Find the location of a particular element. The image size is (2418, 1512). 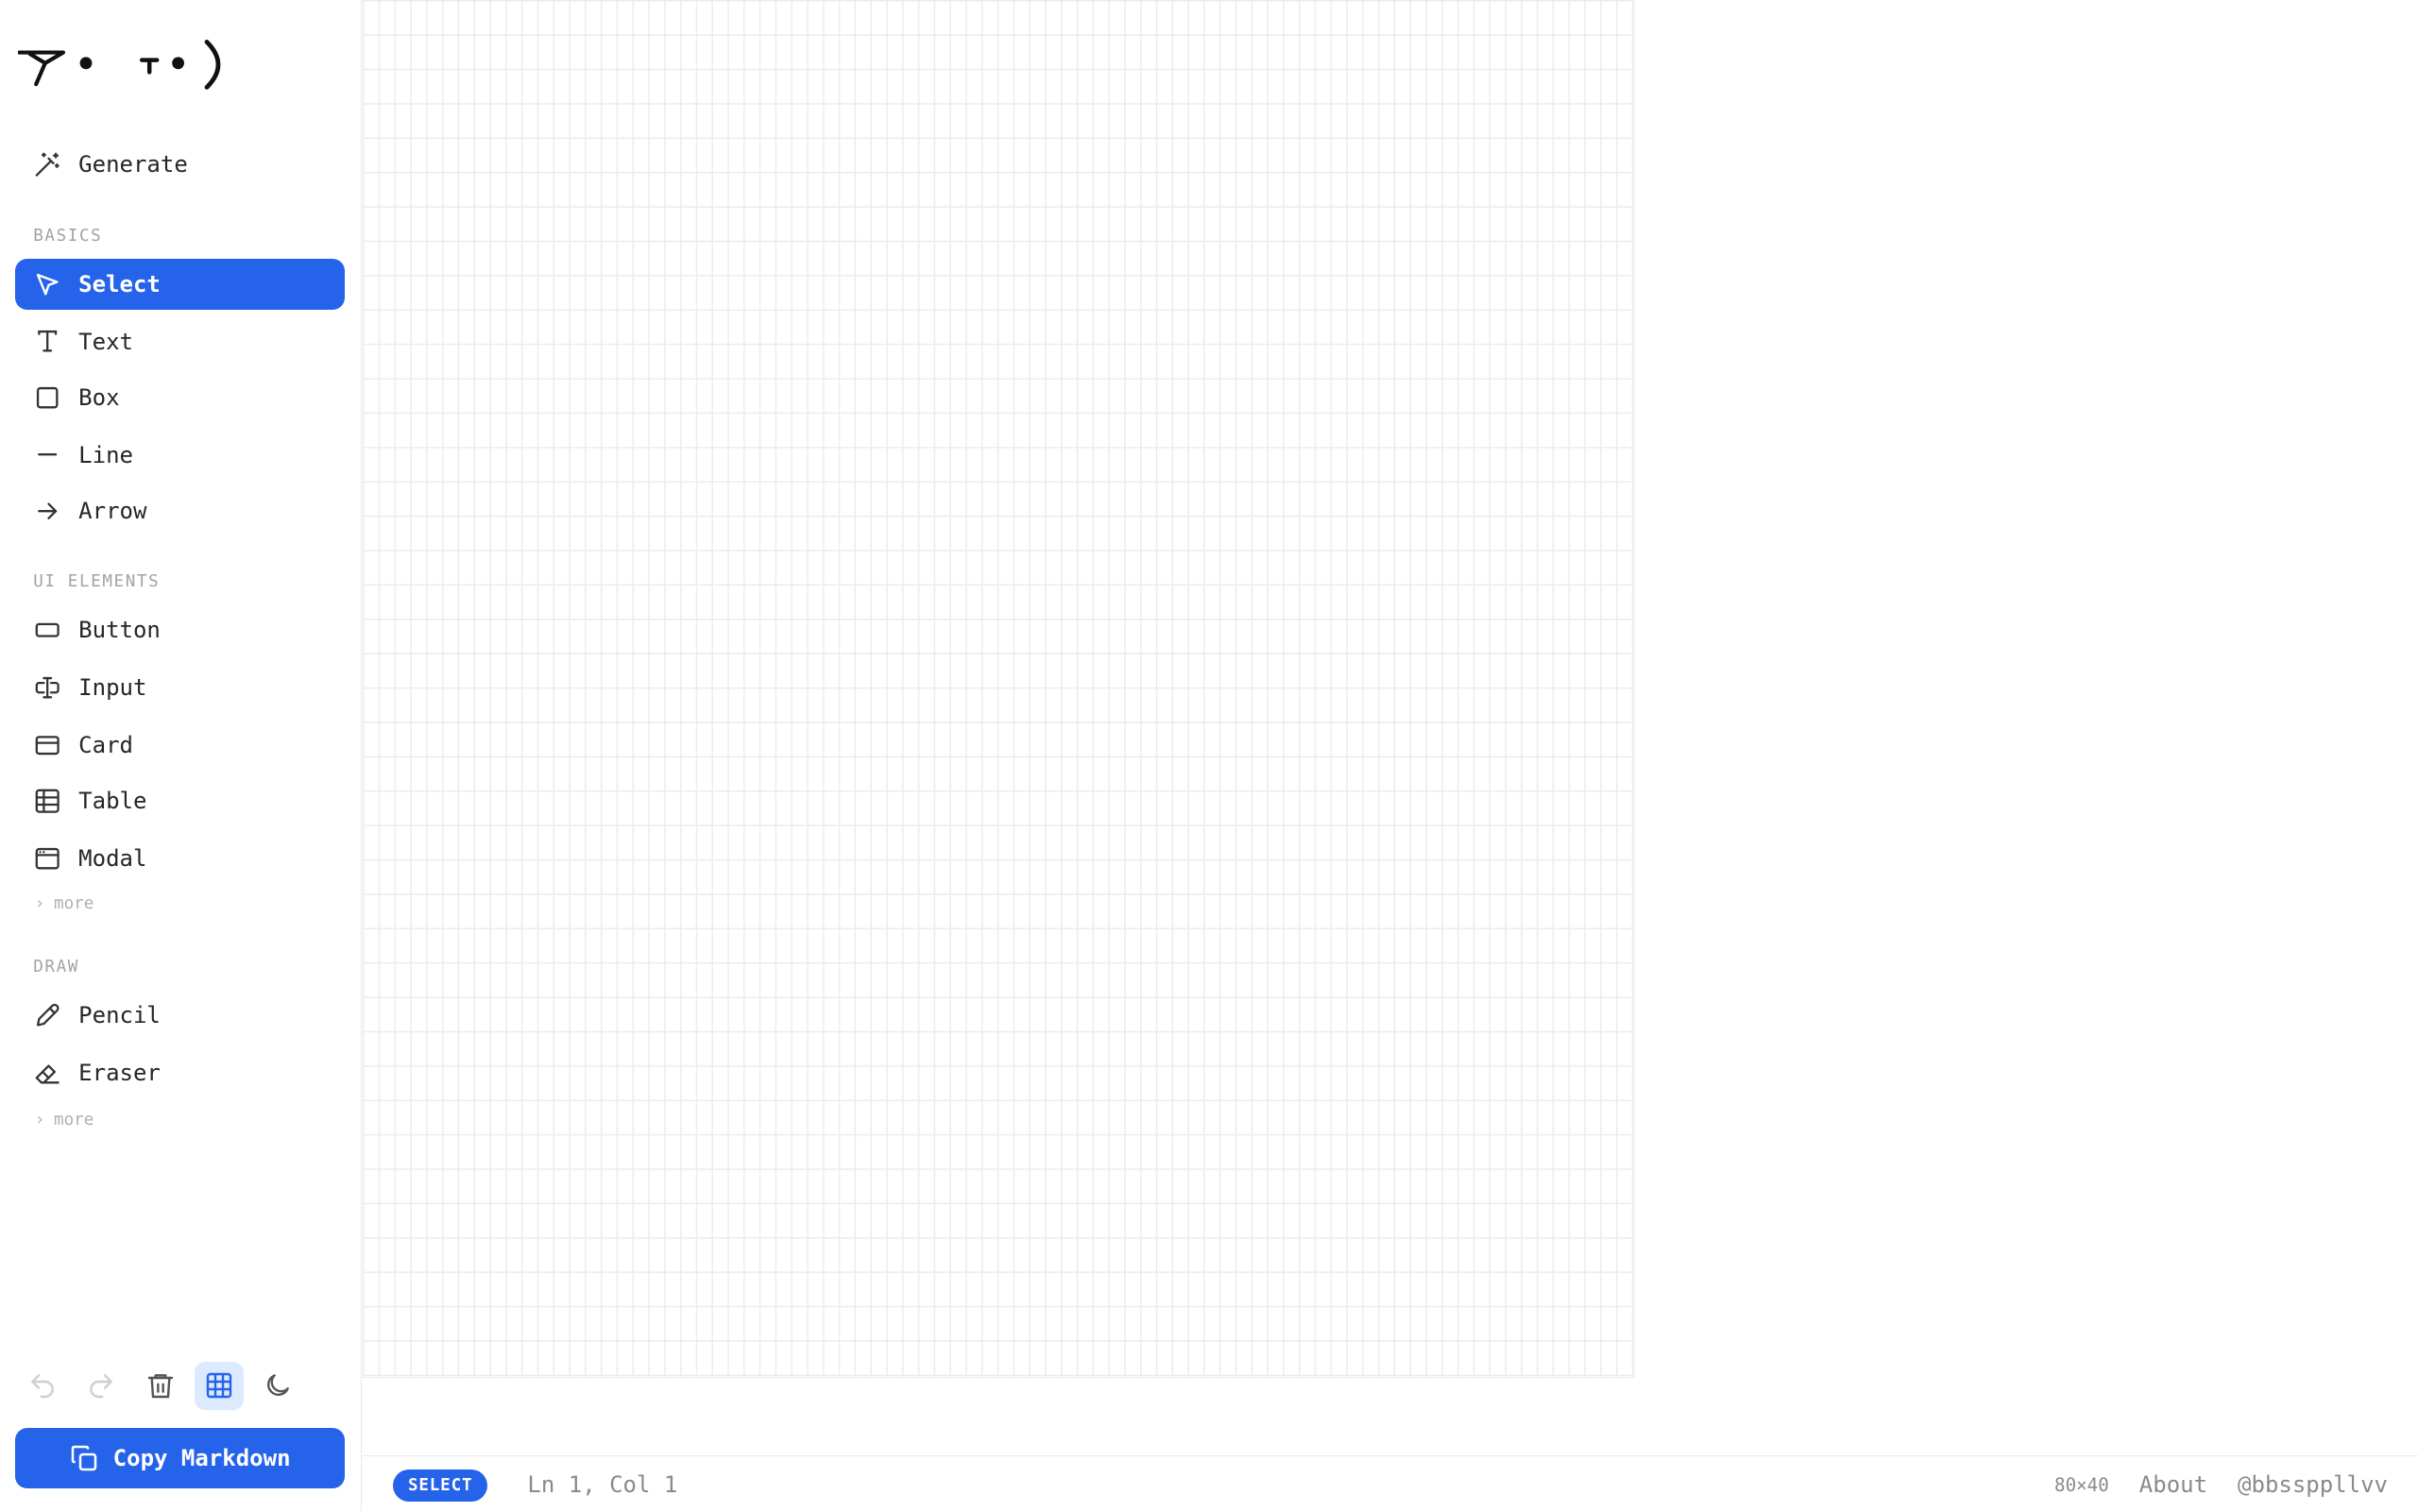

tool-input: Input is located at coordinates (180, 687).